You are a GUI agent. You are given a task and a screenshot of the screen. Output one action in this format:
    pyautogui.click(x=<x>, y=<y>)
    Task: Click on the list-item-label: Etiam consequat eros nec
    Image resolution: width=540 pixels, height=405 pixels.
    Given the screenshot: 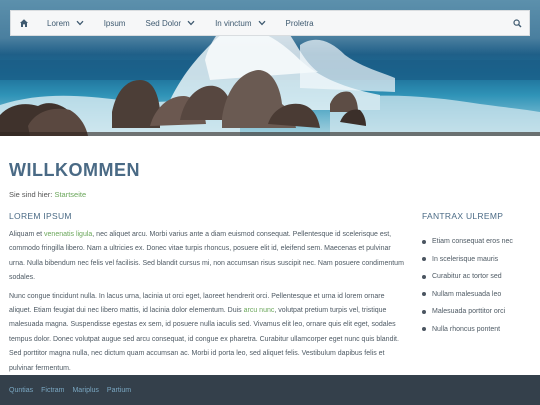 What is the action you would take?
    pyautogui.click(x=472, y=242)
    